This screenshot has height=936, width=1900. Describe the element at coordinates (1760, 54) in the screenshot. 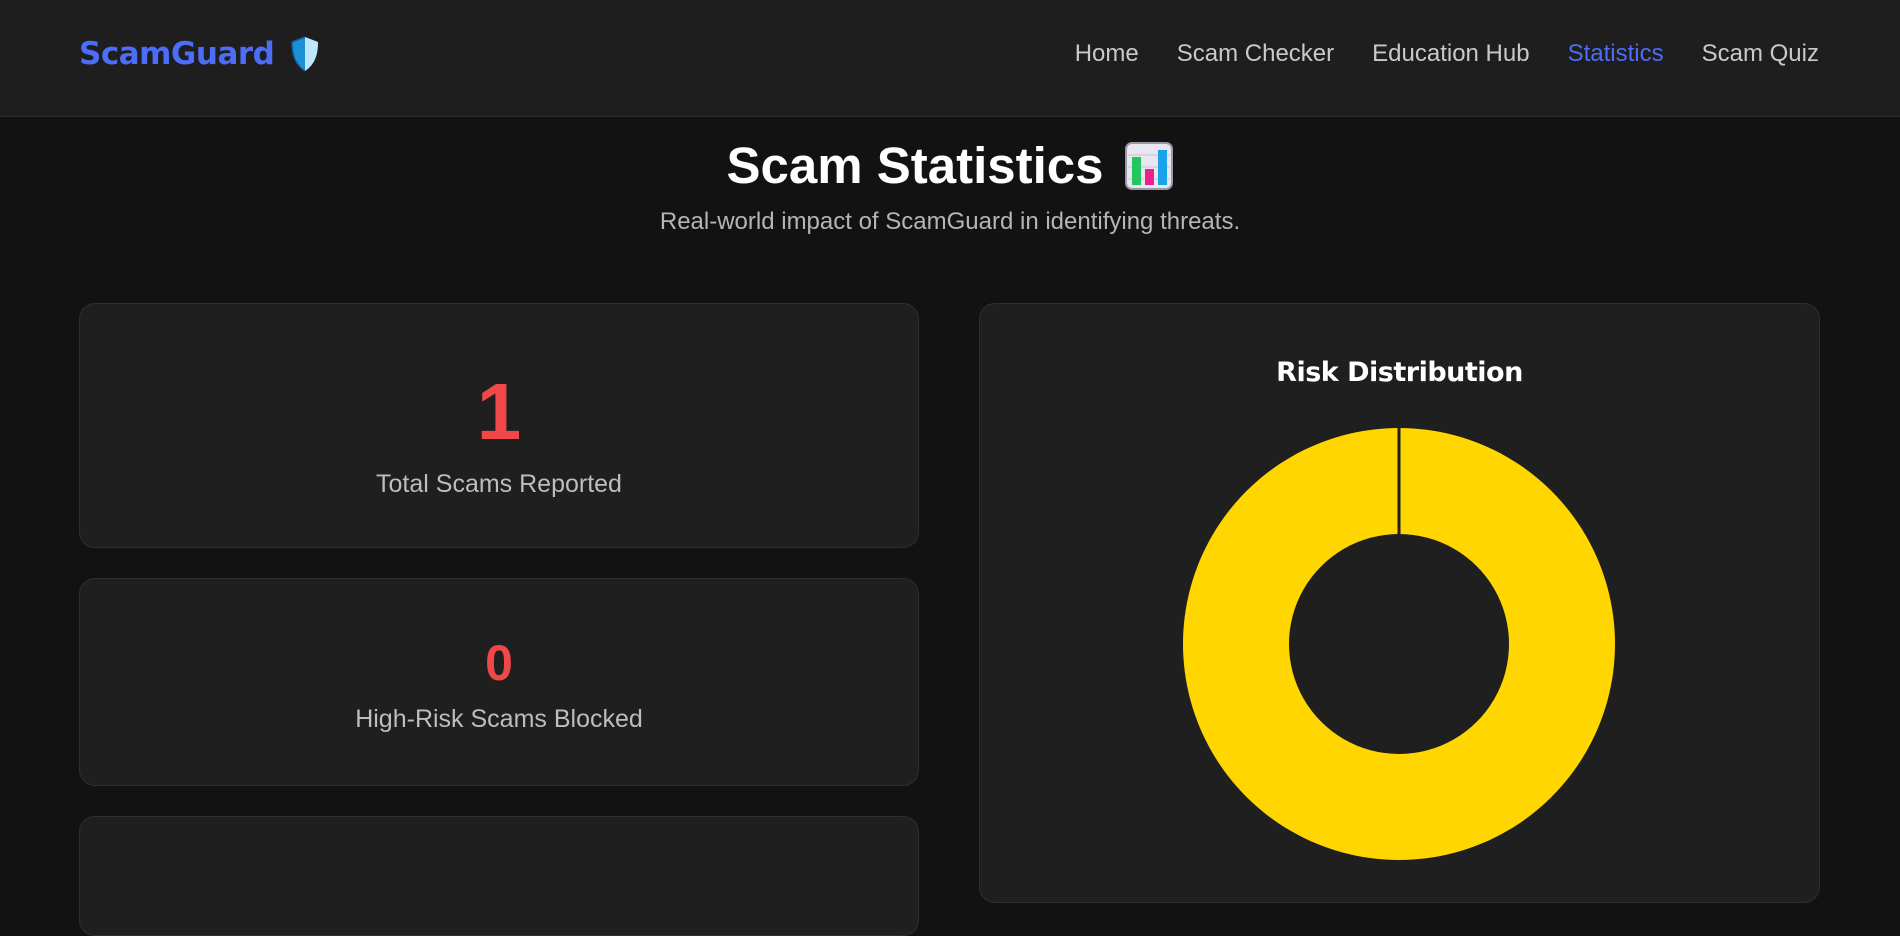

I see `nav-scam-quiz: Scam Quiz` at that location.